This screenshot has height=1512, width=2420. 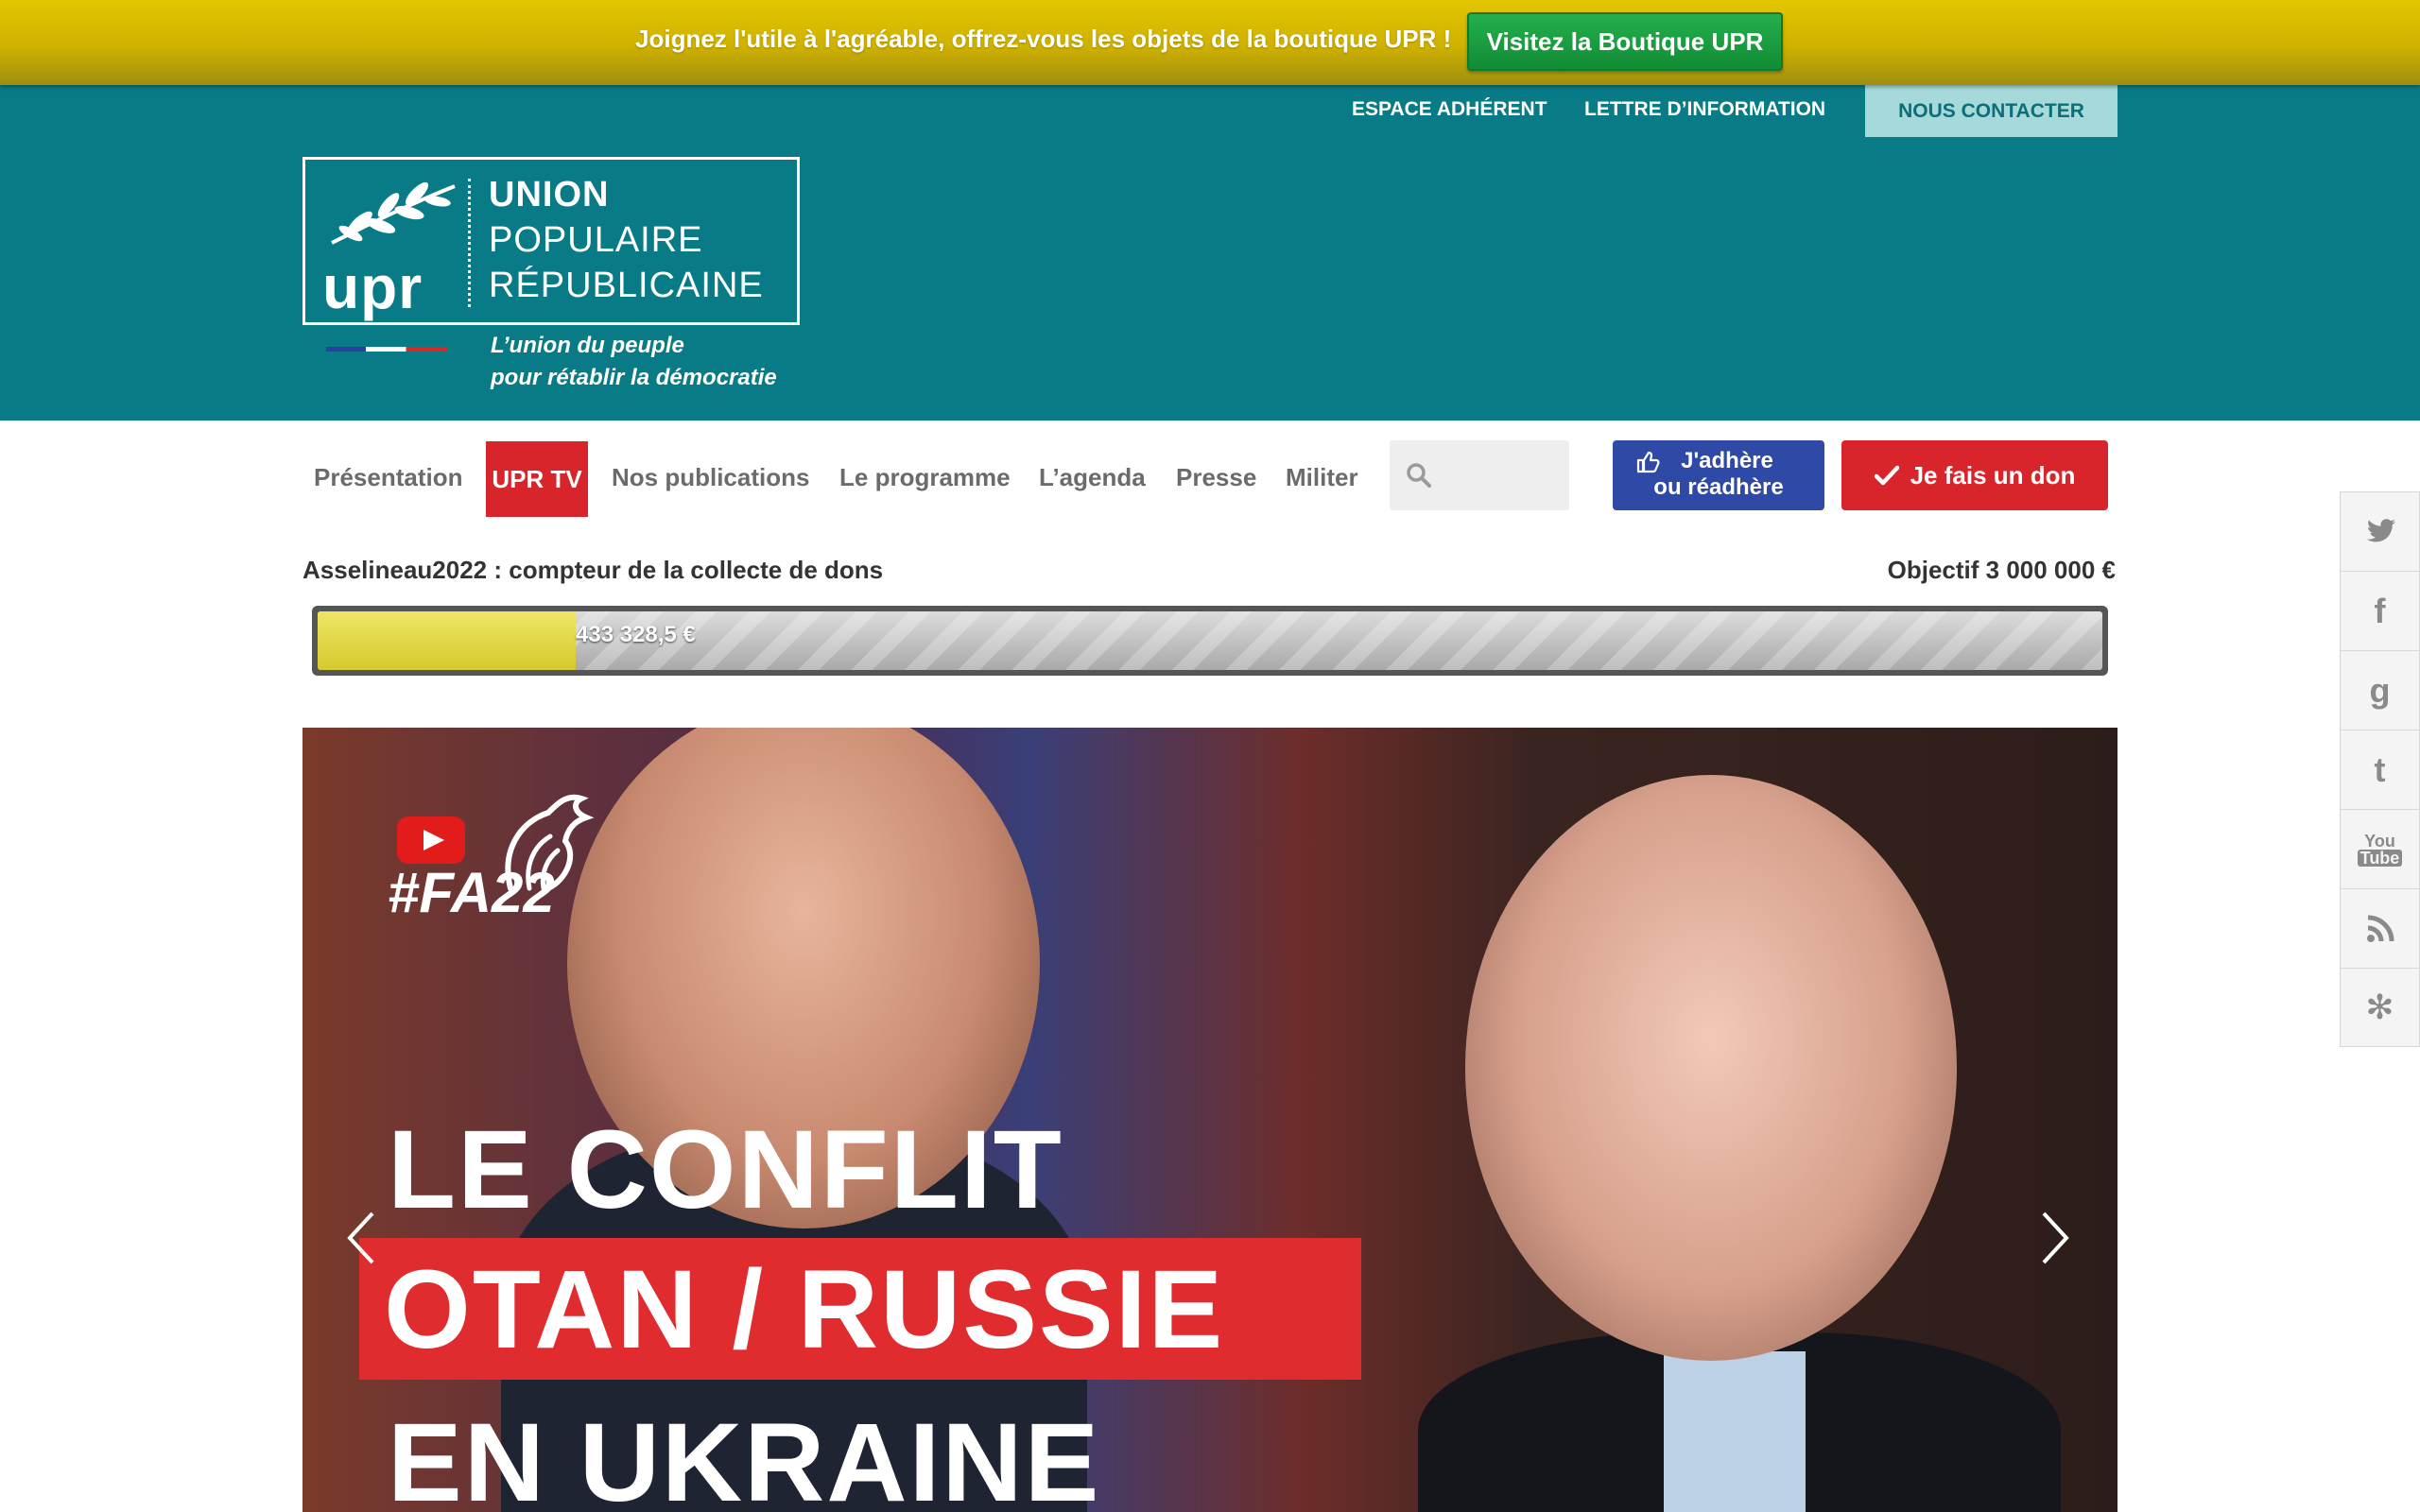 I want to click on yelp-glyph: ✻, so click(x=2380, y=1007).